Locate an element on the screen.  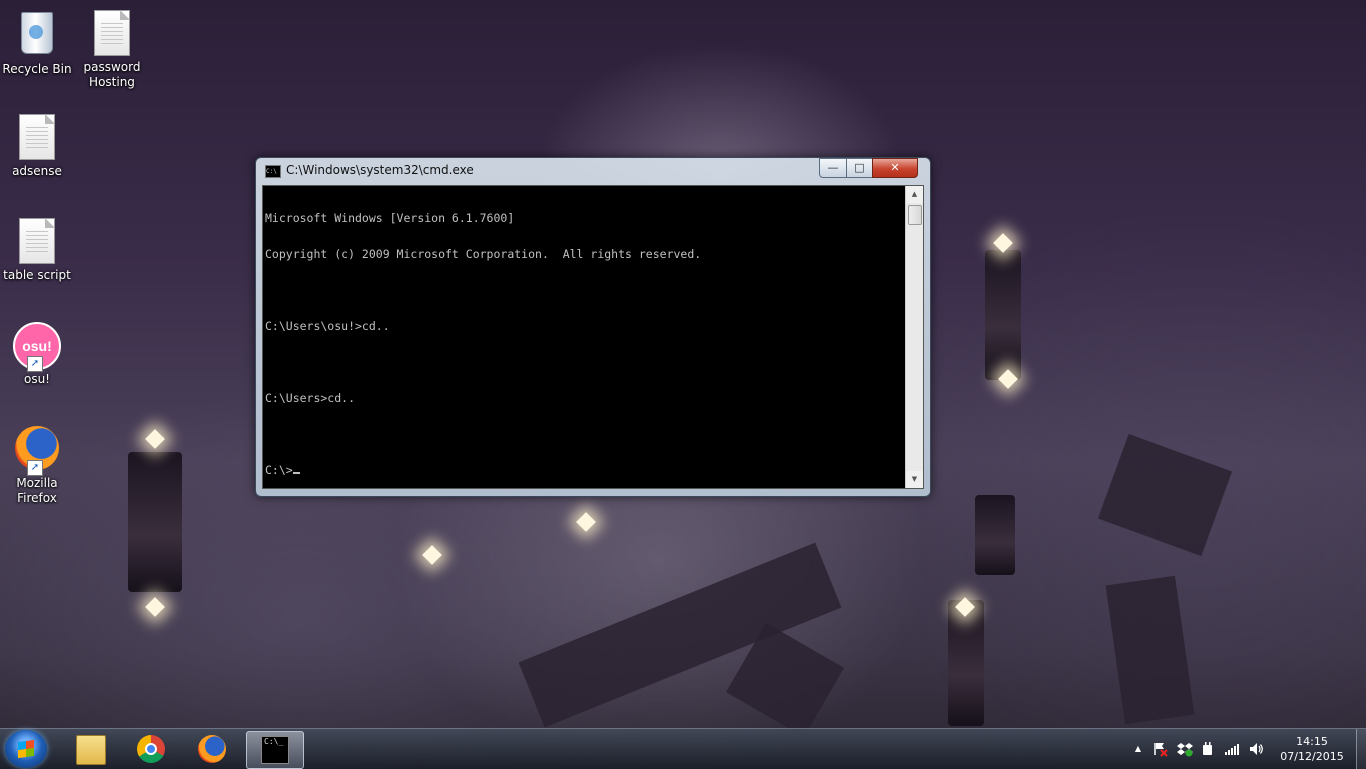
console-prompt-line: C:\> is located at coordinates (585, 470).